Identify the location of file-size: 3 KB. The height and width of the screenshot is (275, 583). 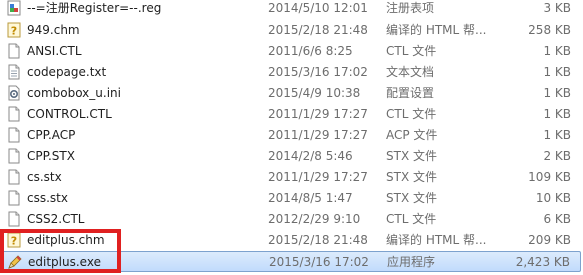
(557, 8).